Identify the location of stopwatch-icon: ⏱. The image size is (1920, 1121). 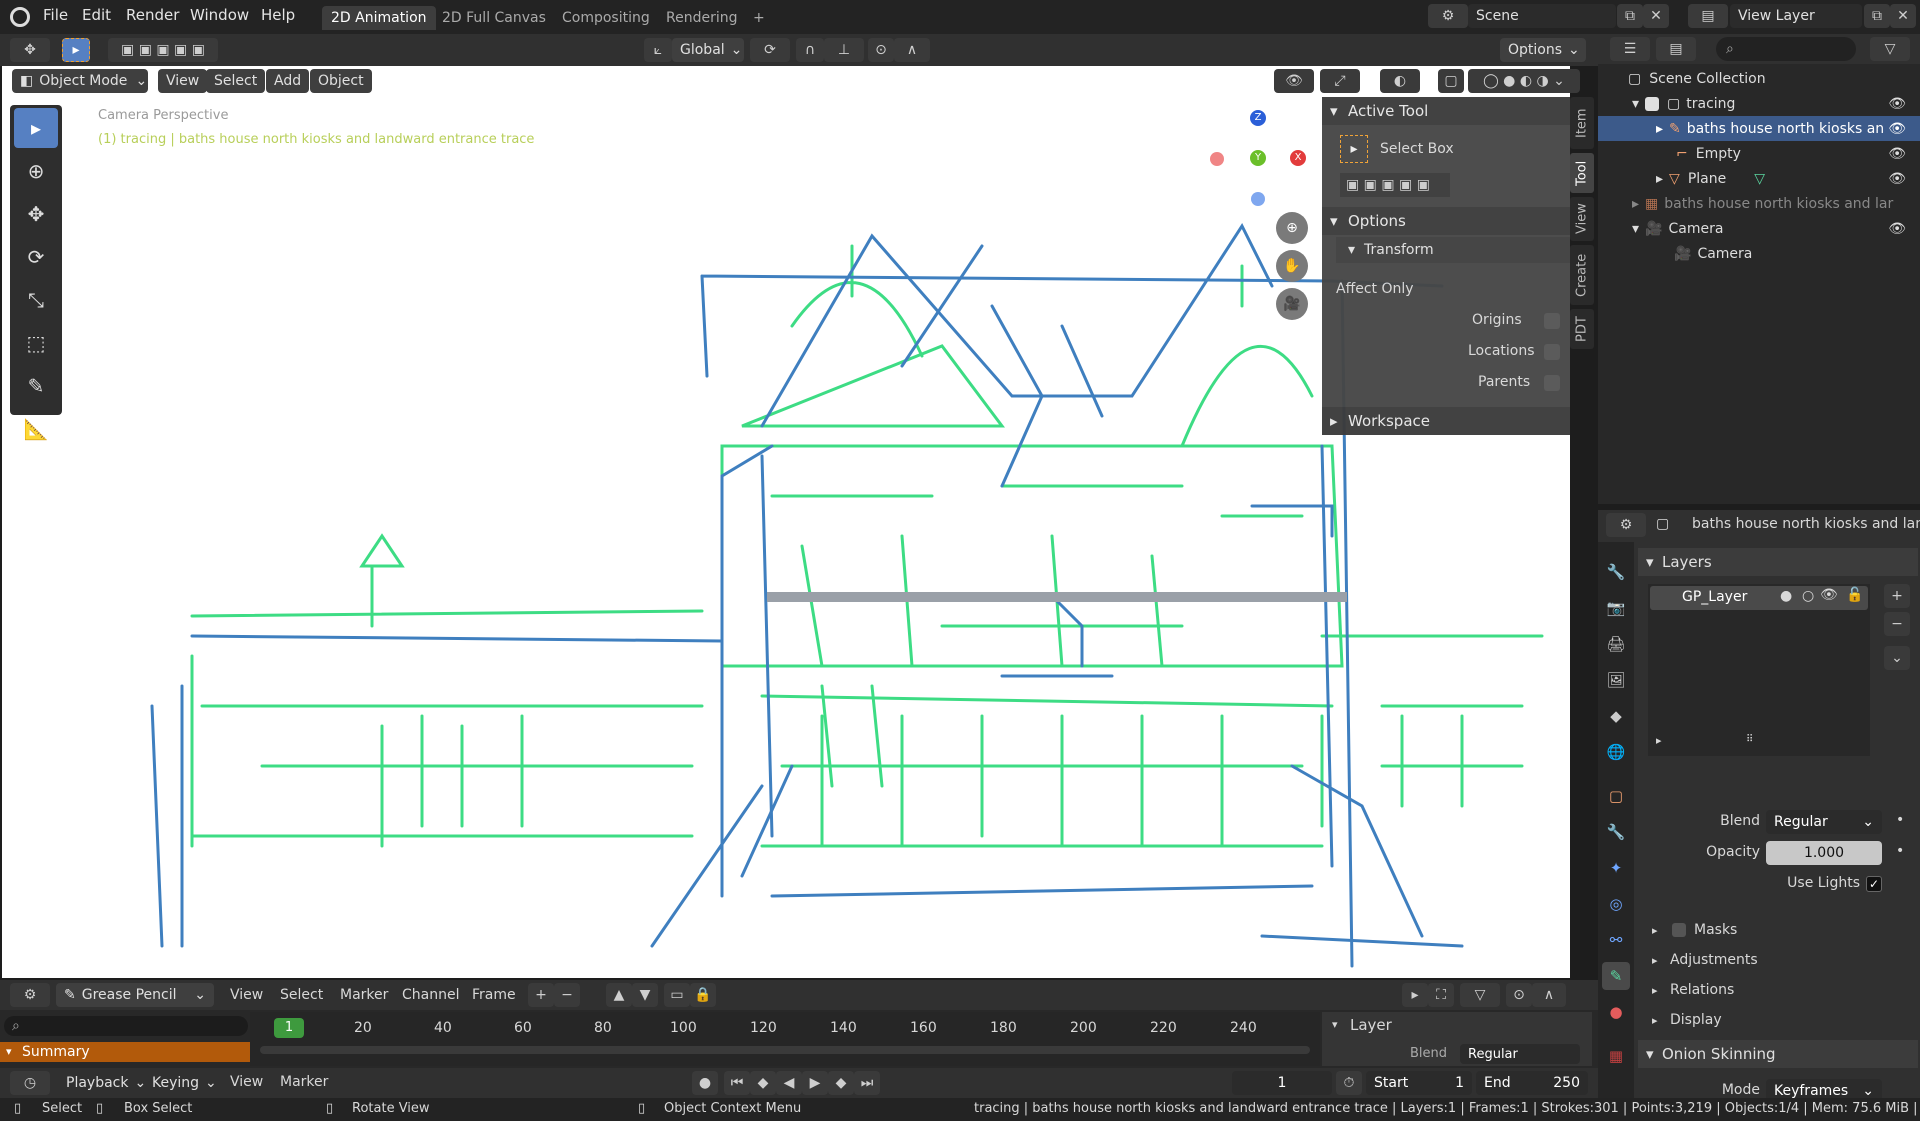
(1349, 1083).